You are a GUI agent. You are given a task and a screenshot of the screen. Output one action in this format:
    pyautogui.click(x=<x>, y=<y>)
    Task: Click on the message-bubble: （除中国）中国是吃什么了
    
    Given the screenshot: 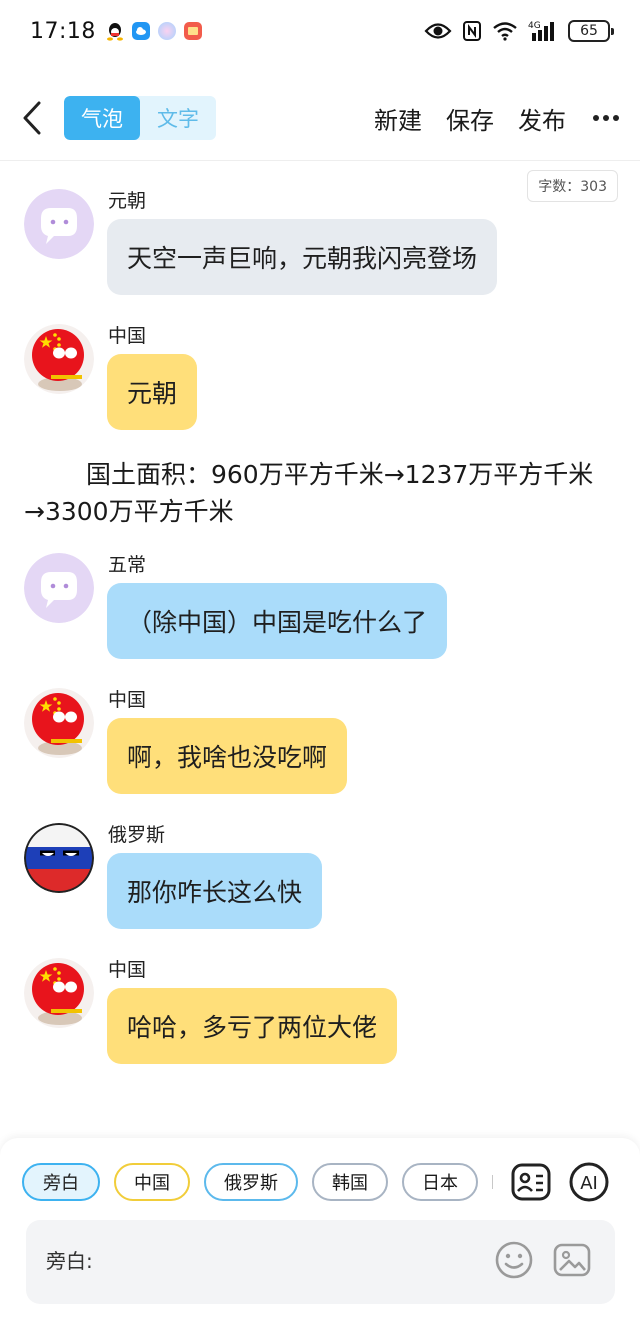 What is the action you would take?
    pyautogui.click(x=277, y=621)
    